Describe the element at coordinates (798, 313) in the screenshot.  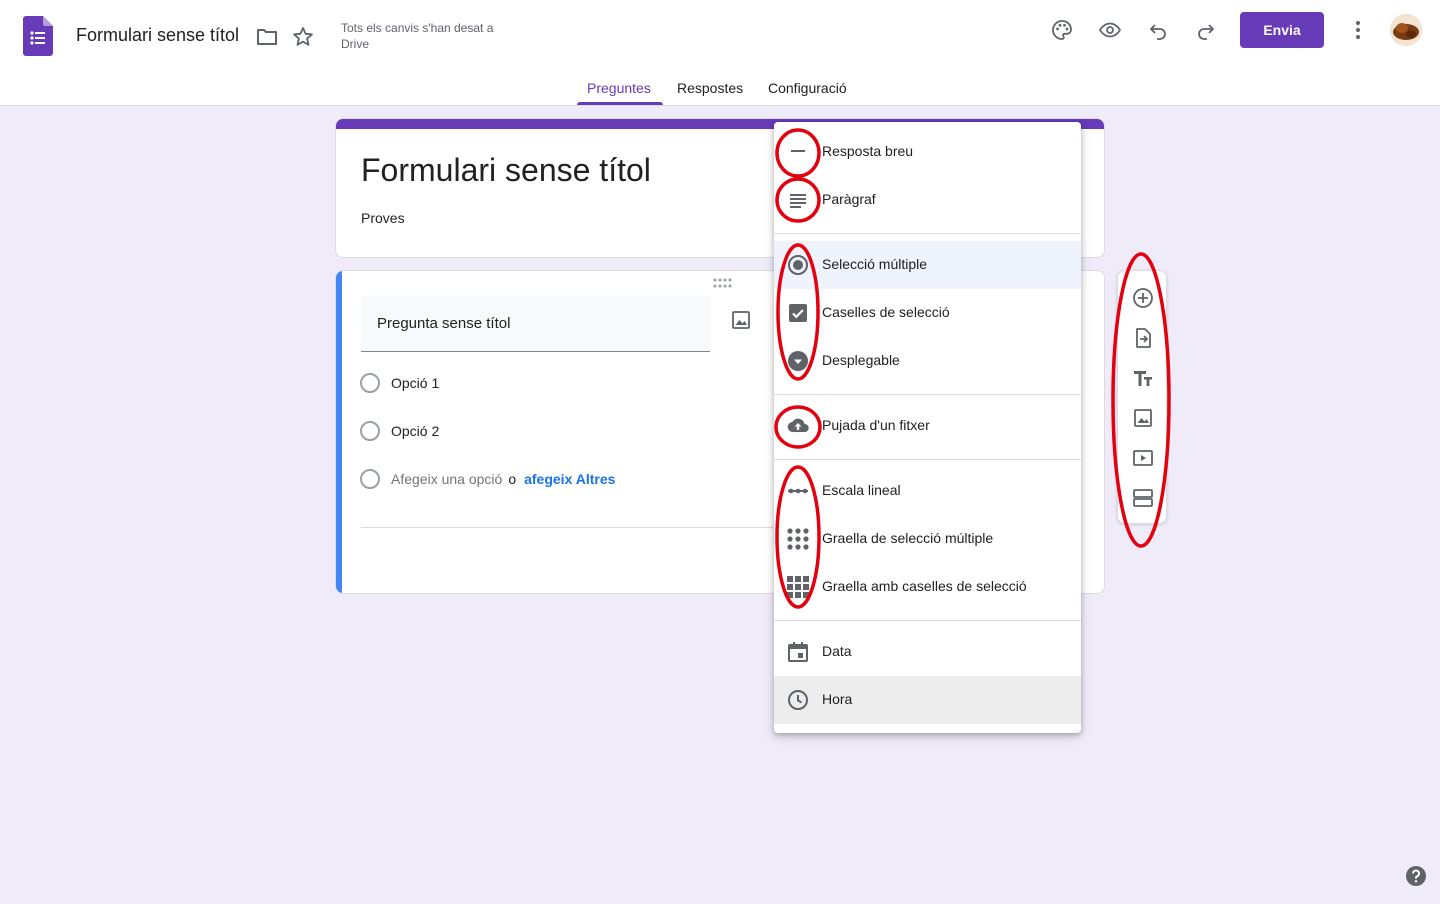
I see `checkbox-icon` at that location.